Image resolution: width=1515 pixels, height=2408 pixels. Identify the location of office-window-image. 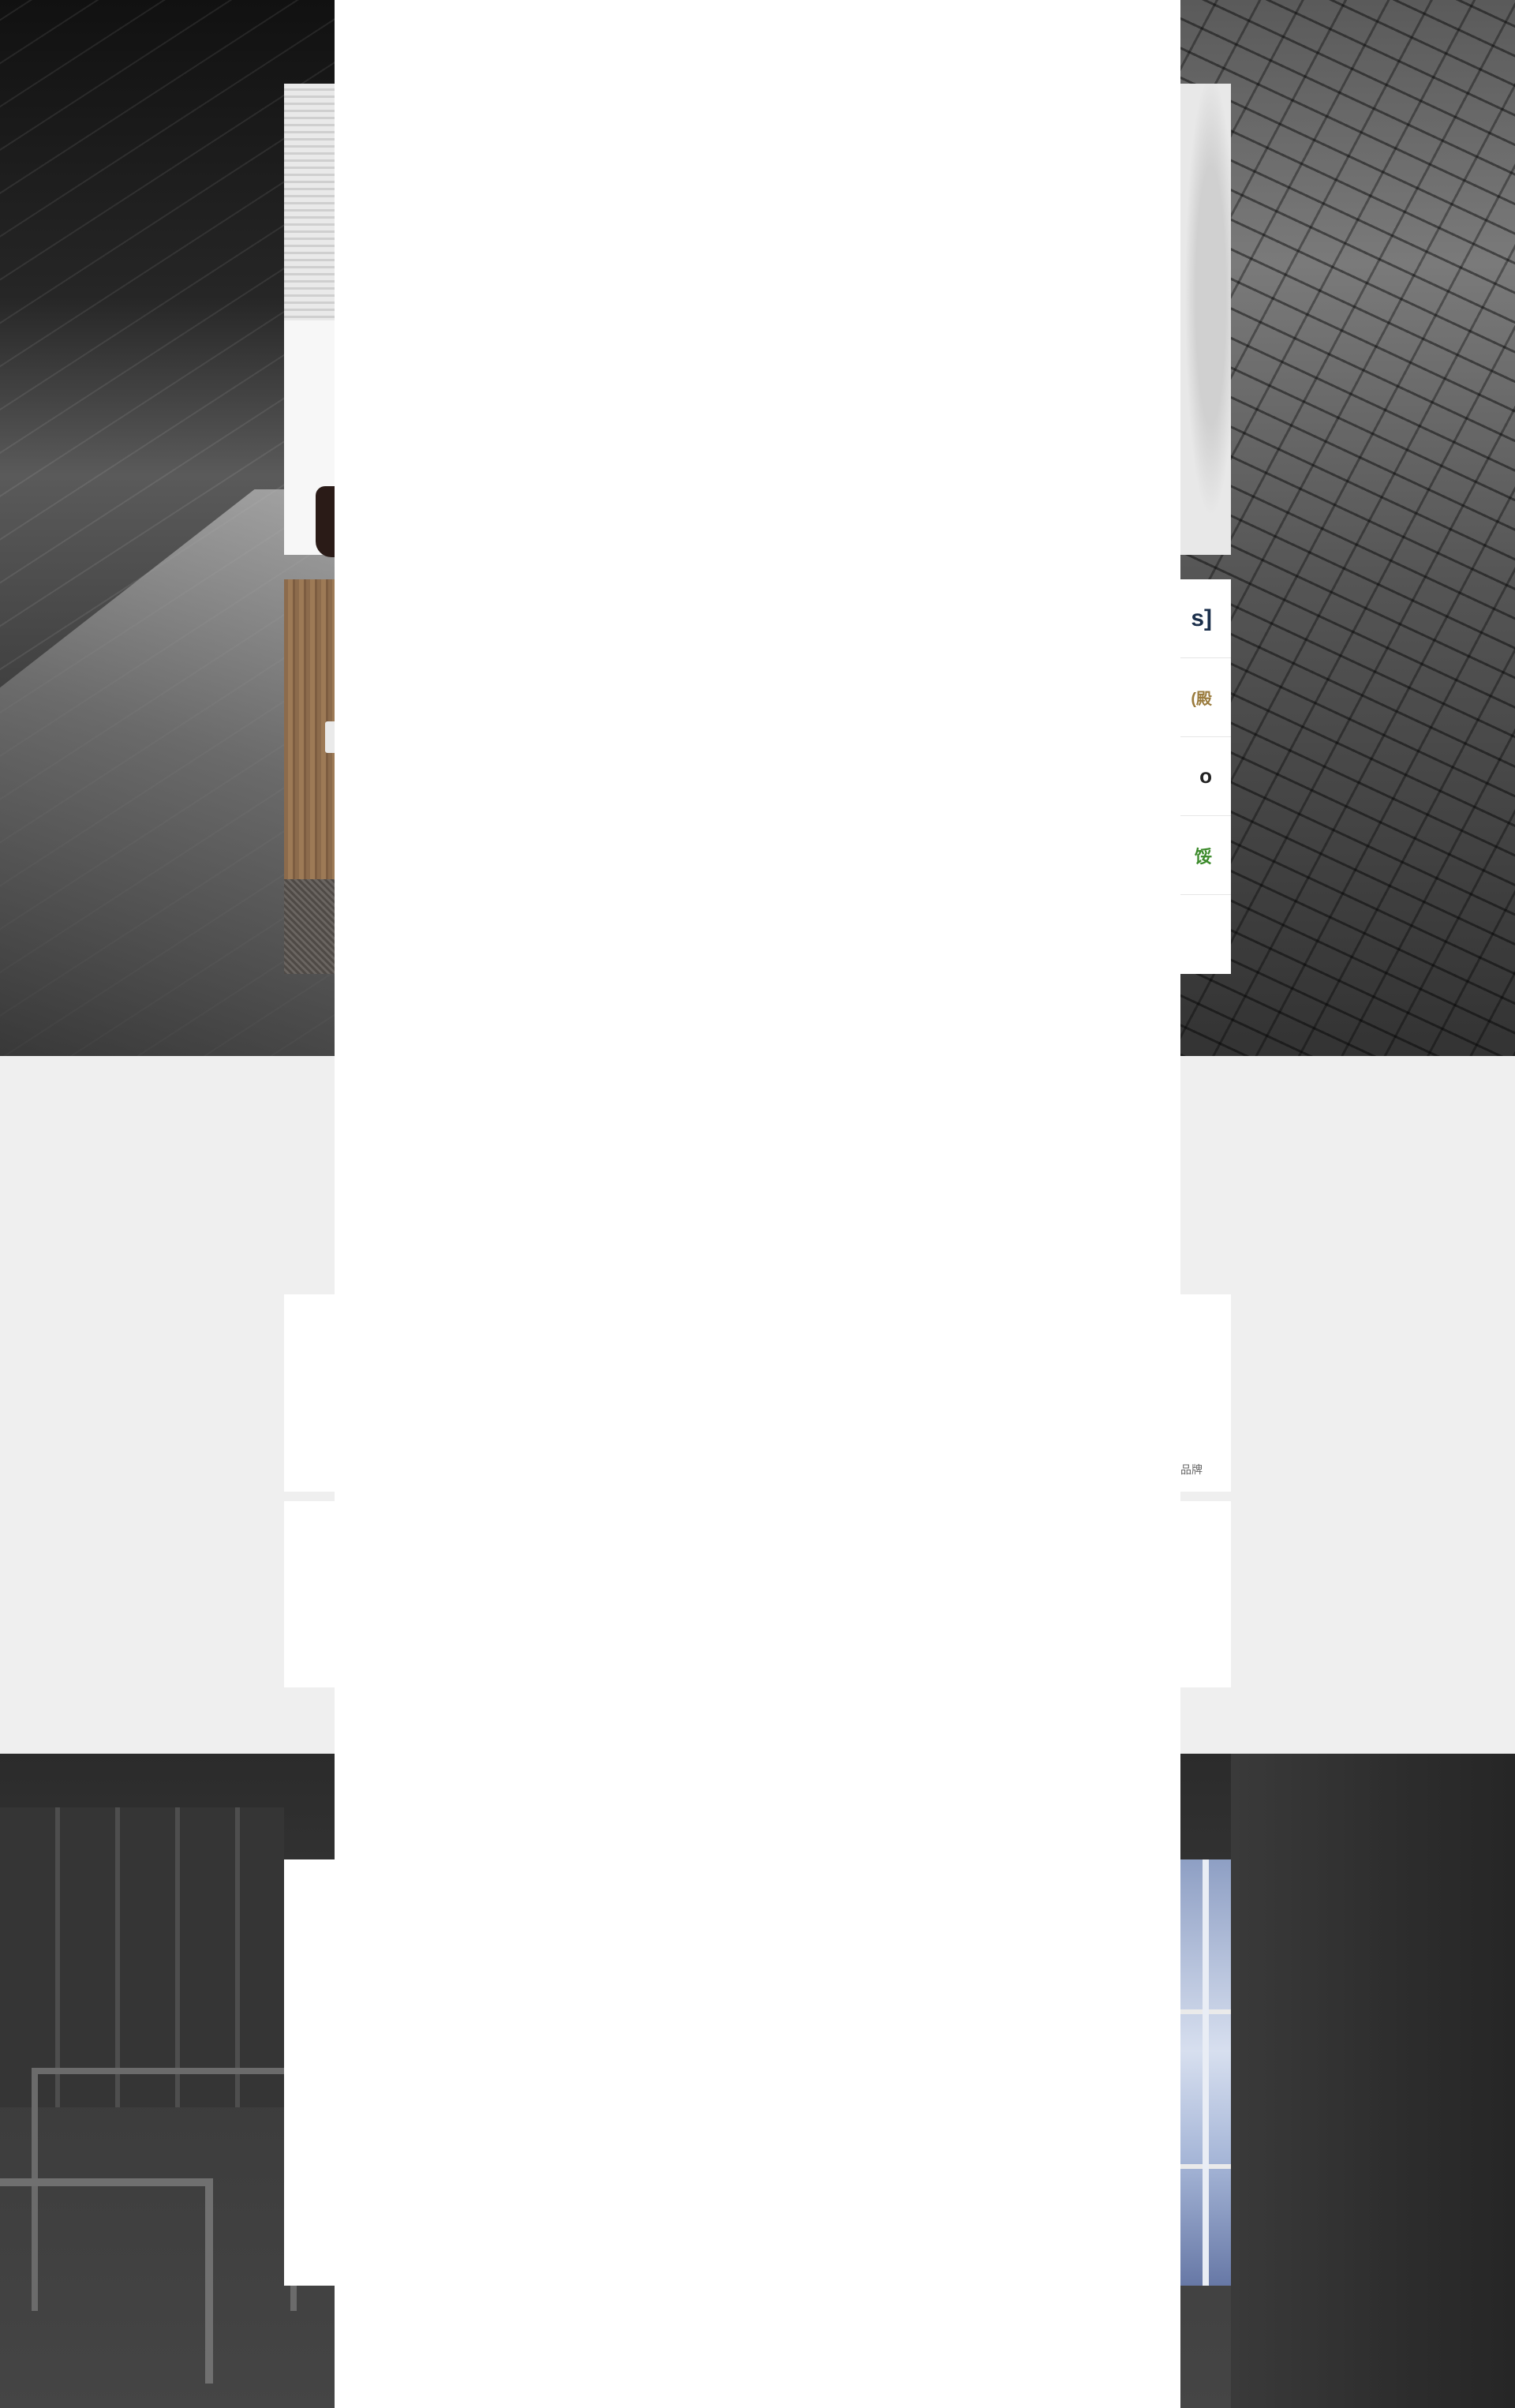
(142, 1957).